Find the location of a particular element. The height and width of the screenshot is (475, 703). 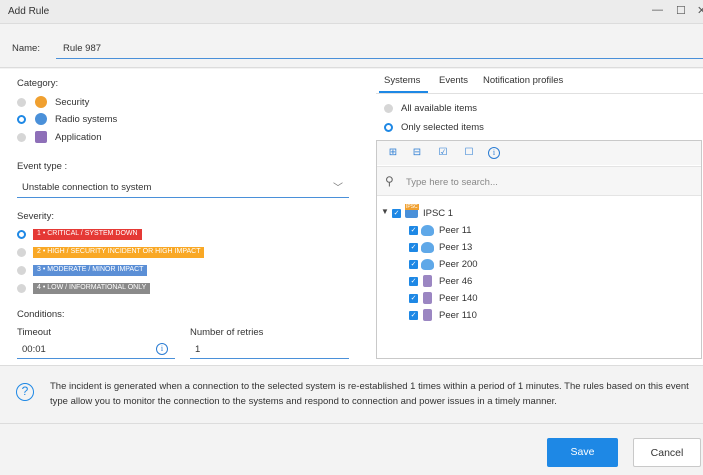

close-icon: ✕ is located at coordinates (700, 10).